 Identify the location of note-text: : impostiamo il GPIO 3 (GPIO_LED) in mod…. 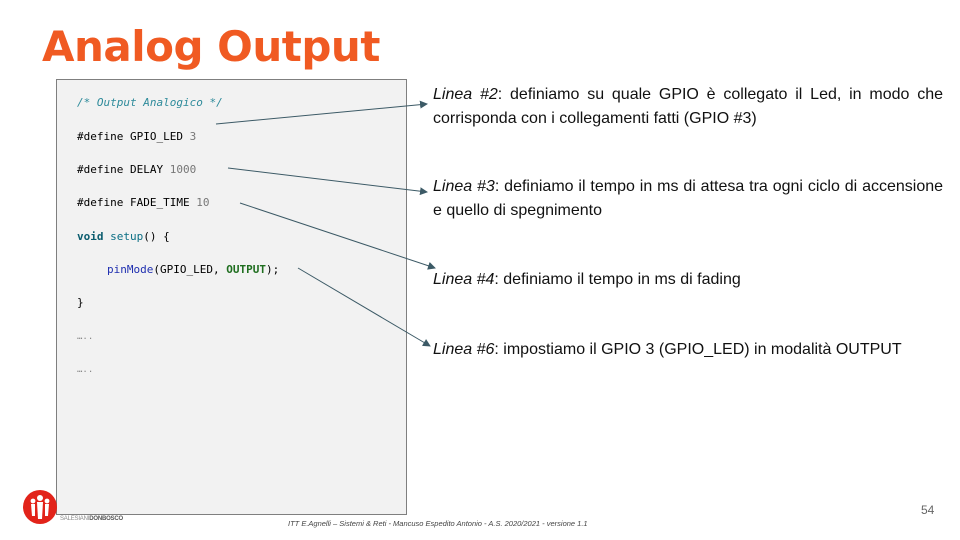
(698, 349).